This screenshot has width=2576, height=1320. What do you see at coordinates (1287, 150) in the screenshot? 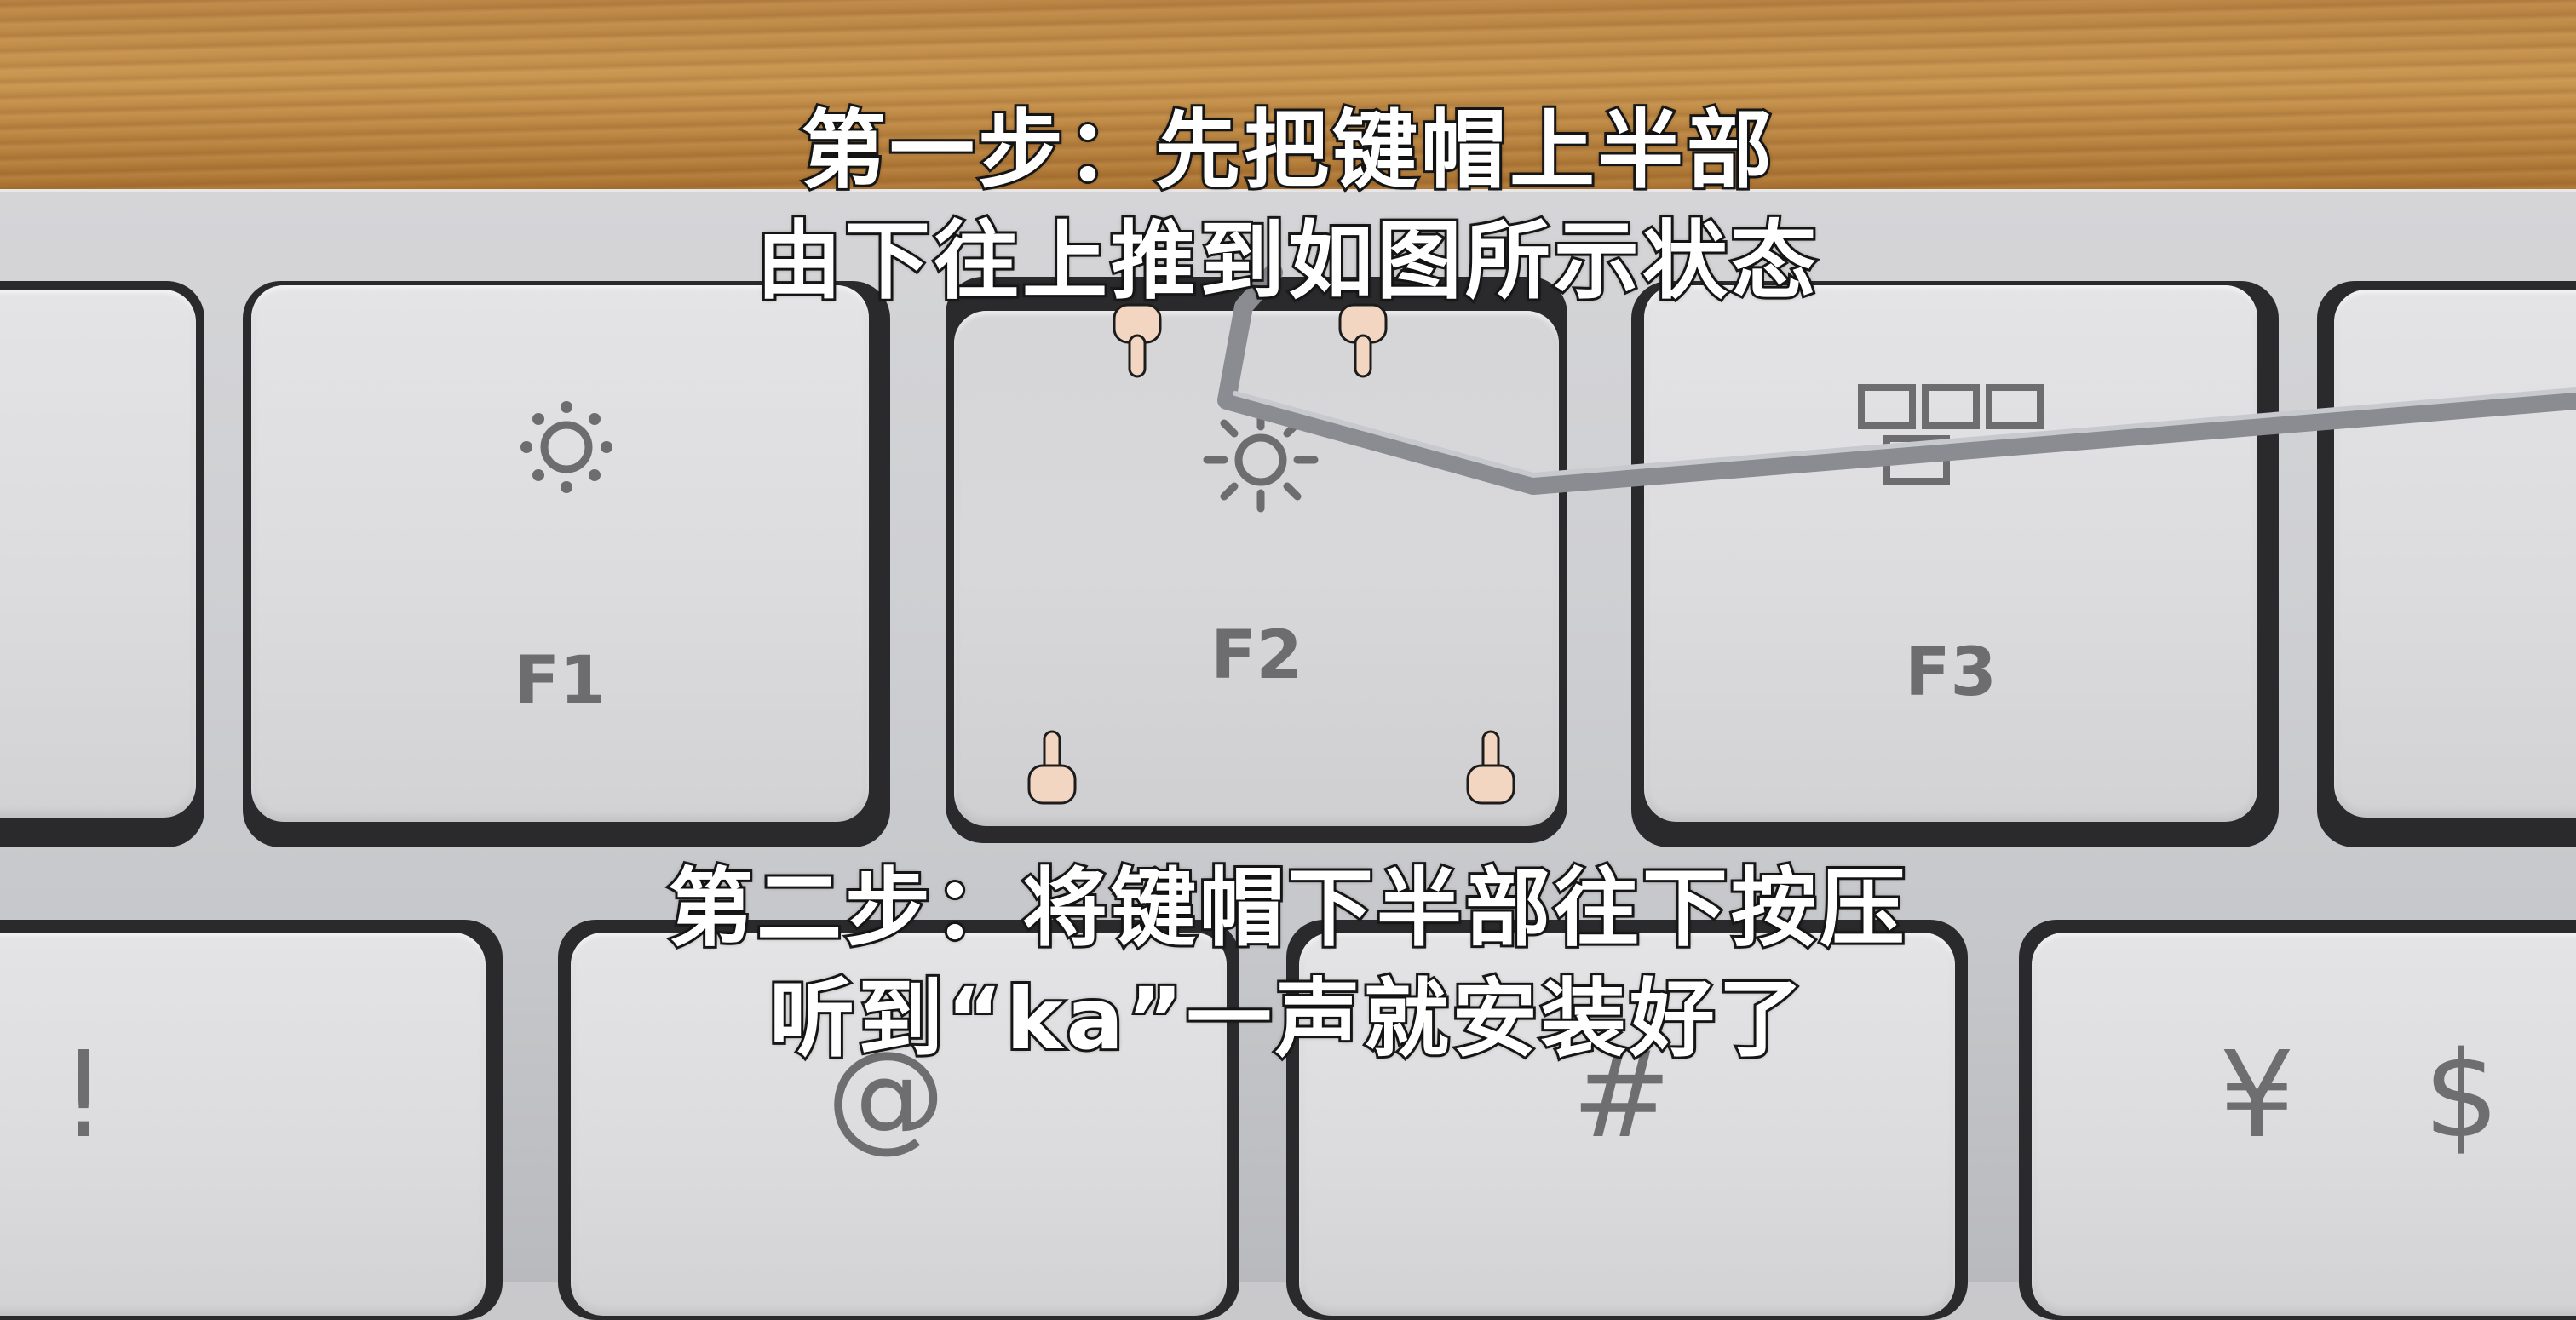
I see `caption-step1-line1: 第一步：先把键帽上半部` at bounding box center [1287, 150].